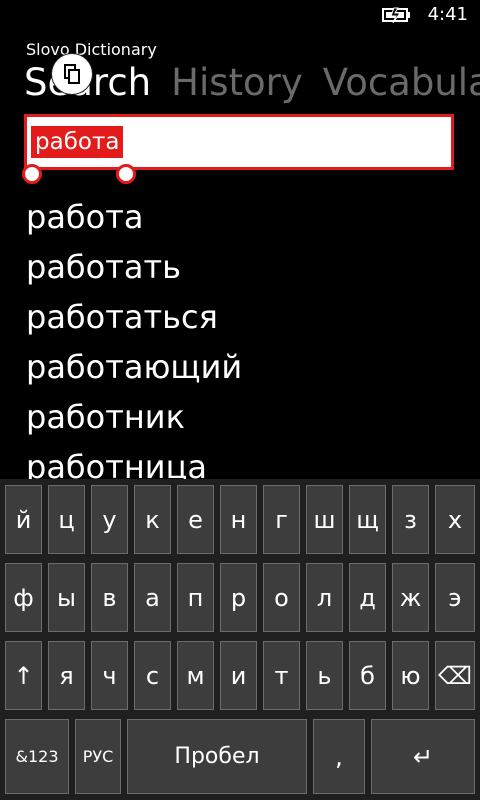 The width and height of the screenshot is (480, 800). What do you see at coordinates (37, 756) in the screenshot?
I see `symbols-key: &123` at bounding box center [37, 756].